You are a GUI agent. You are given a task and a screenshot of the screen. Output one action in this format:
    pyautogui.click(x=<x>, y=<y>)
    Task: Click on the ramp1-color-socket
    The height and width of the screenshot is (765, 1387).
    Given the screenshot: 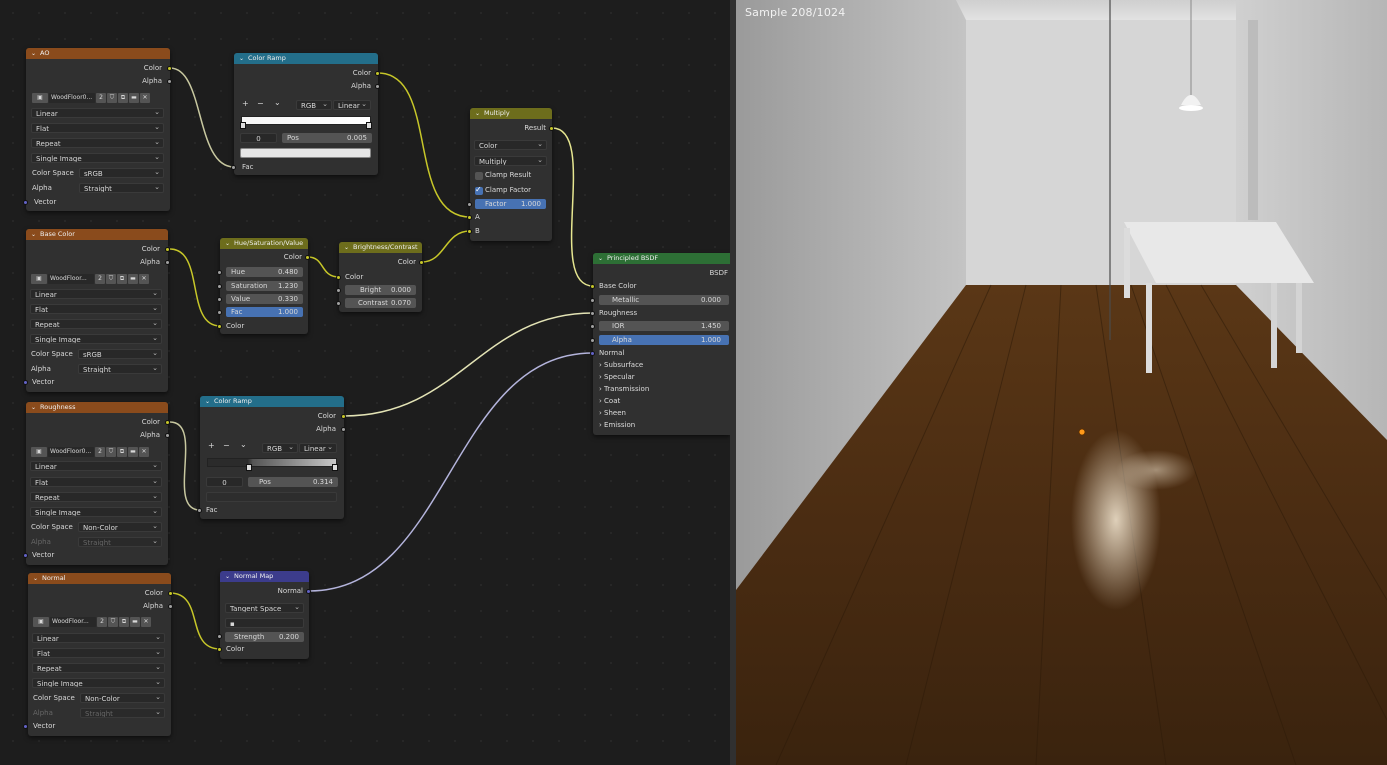 What is the action you would take?
    pyautogui.click(x=377, y=73)
    